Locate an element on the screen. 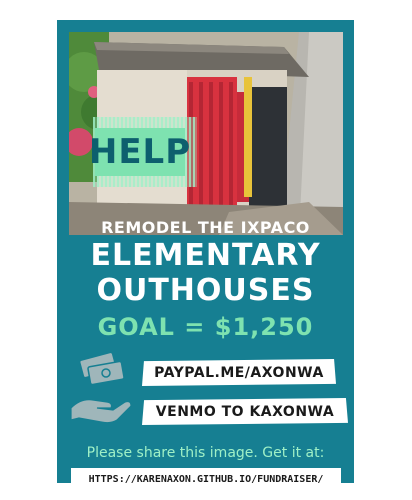  share-text: Please share this image. Get it at: is located at coordinates (205, 453).